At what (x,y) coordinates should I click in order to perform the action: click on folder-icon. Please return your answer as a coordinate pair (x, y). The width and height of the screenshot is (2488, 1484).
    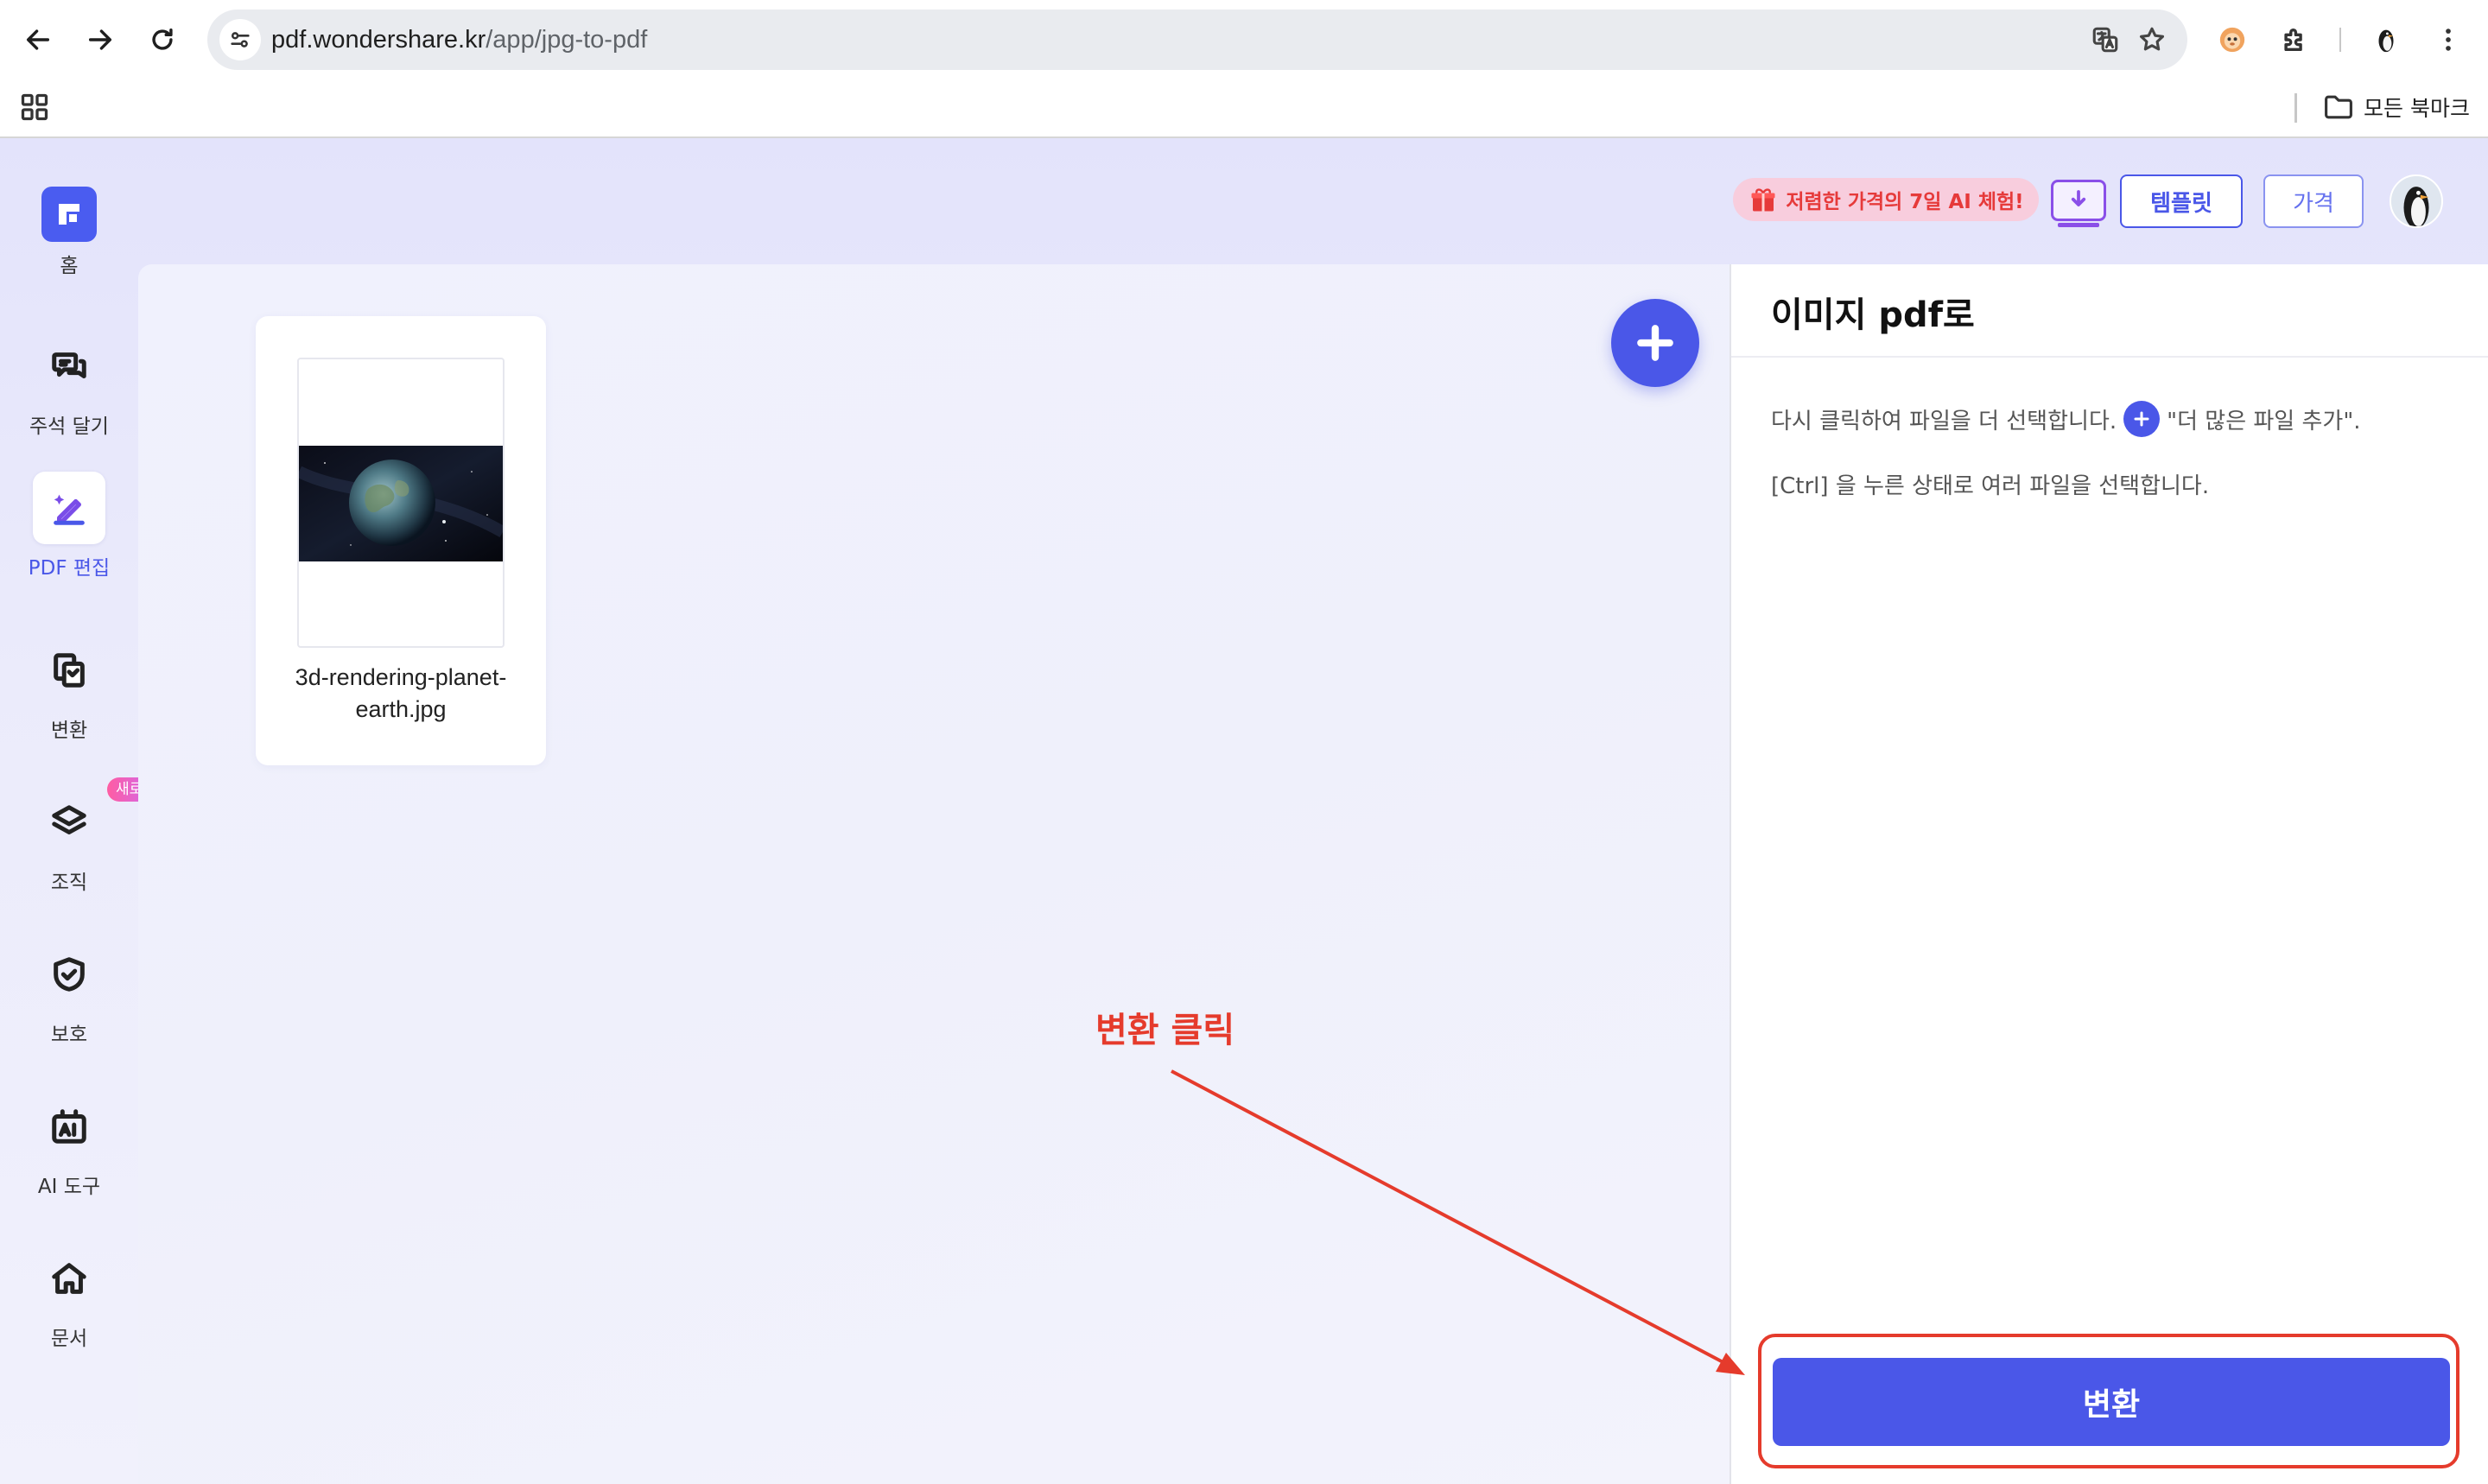
    Looking at the image, I should click on (2338, 107).